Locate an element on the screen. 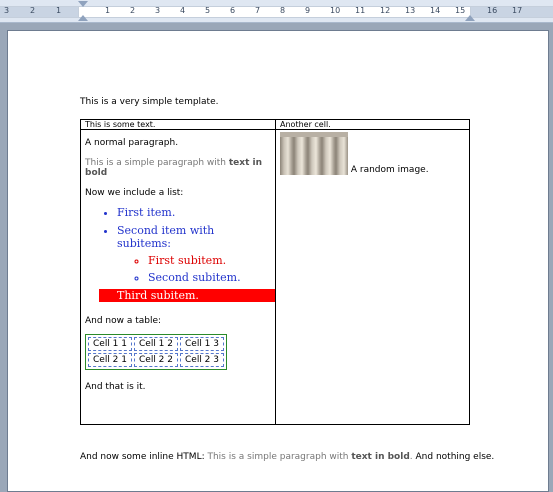 The width and height of the screenshot is (553, 492). table-header-right: Another cell. is located at coordinates (372, 124).